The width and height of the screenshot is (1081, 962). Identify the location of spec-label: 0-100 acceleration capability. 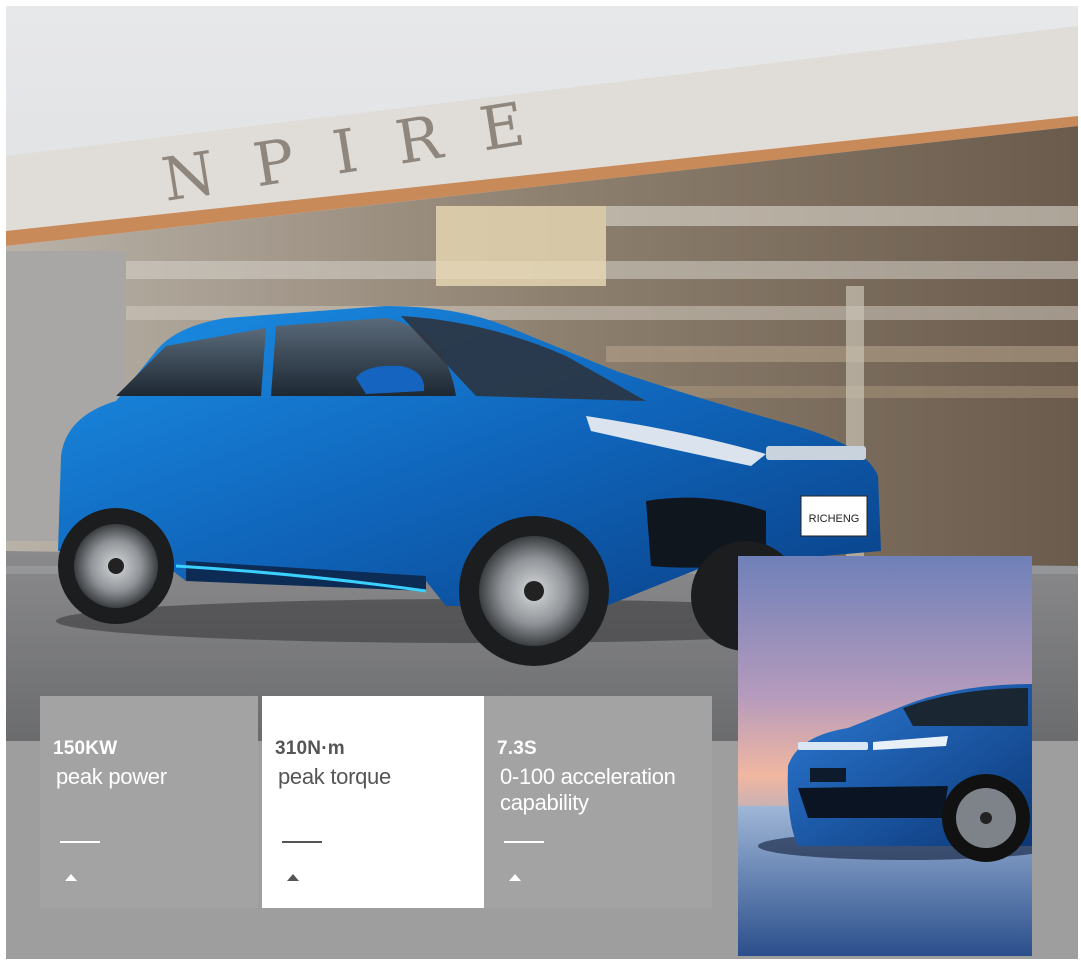
(588, 789).